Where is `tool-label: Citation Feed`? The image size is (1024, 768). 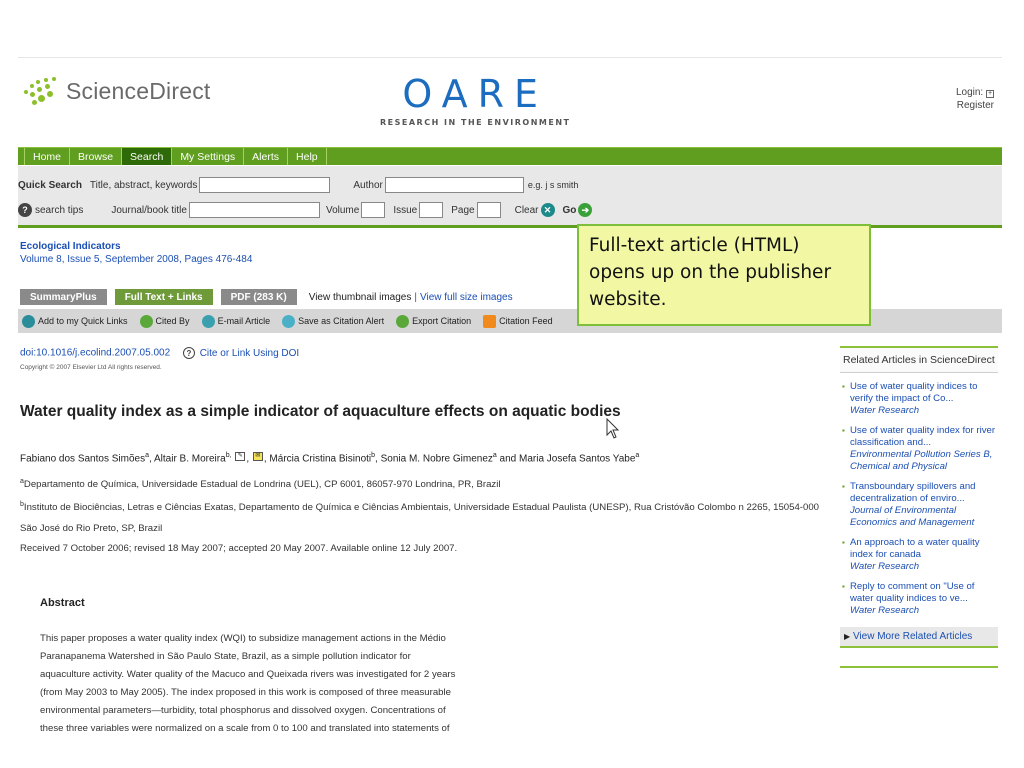
tool-label: Citation Feed is located at coordinates (526, 321).